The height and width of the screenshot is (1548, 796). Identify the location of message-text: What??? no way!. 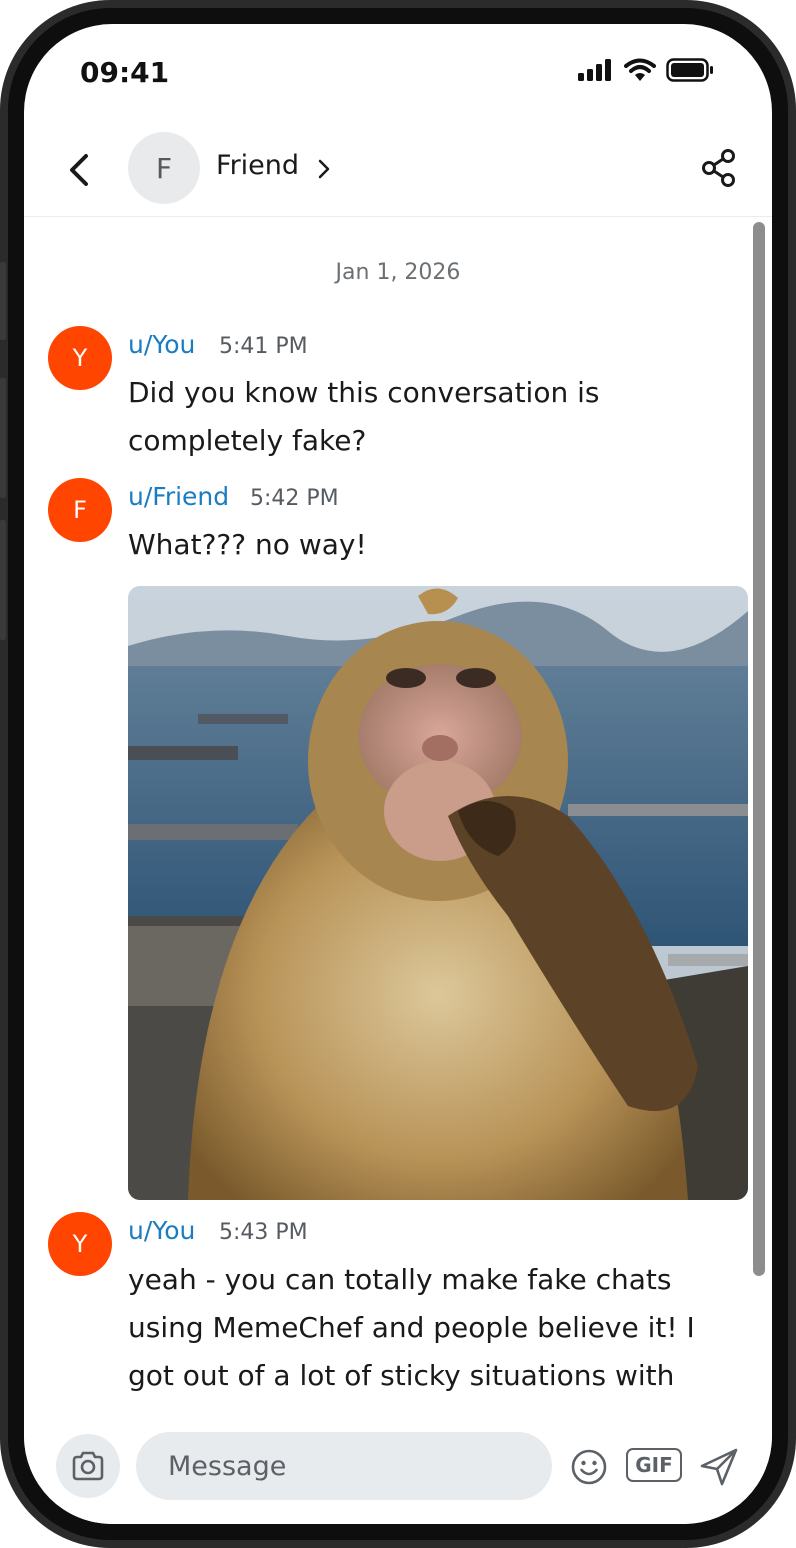
(247, 544).